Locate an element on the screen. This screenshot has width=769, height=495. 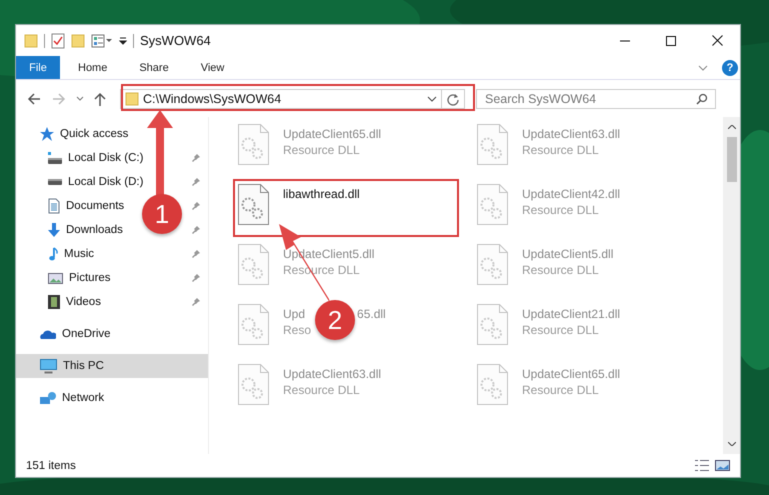
sidebar-item: Downloads is located at coordinates (94, 230).